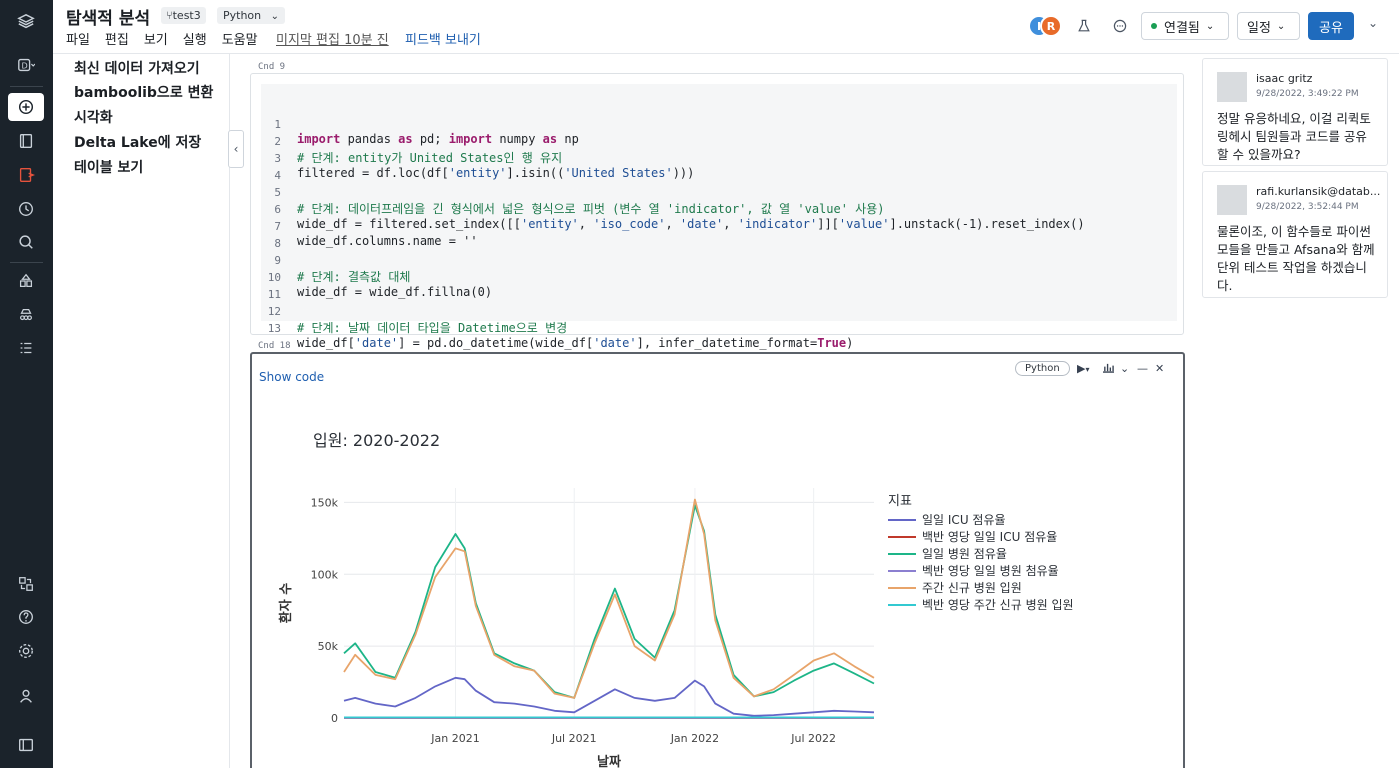  What do you see at coordinates (574, 738) in the screenshot?
I see `x-tick-label: Jul 2021` at bounding box center [574, 738].